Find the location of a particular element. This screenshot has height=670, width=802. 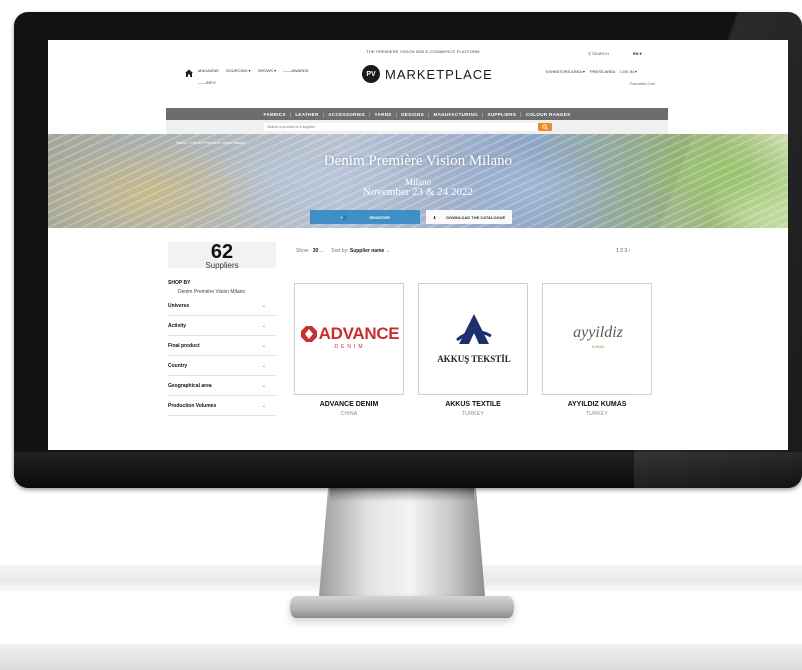

cat-suppliers: SUPPLIERS is located at coordinates (501, 114).